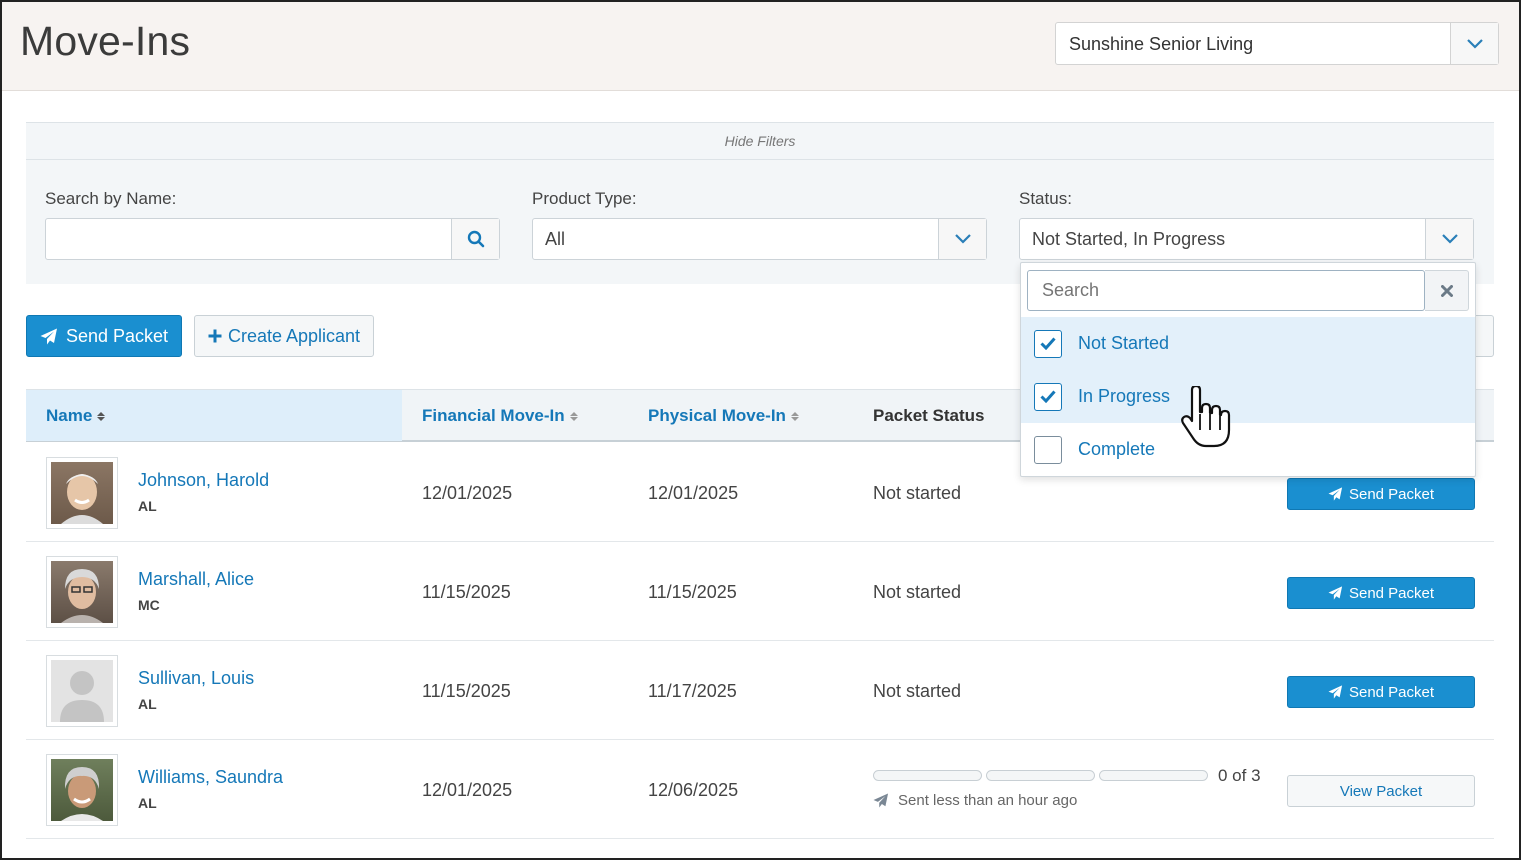  What do you see at coordinates (584, 198) in the screenshot?
I see `product-type-label: Product Type:` at bounding box center [584, 198].